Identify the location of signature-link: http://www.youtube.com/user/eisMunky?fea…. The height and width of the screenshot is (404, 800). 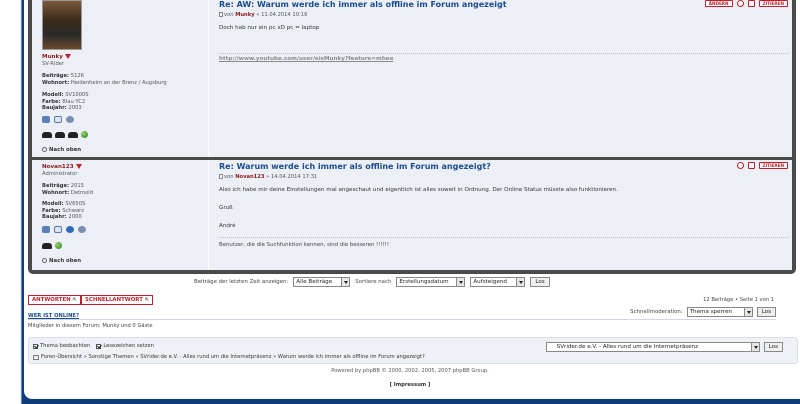
(503, 57).